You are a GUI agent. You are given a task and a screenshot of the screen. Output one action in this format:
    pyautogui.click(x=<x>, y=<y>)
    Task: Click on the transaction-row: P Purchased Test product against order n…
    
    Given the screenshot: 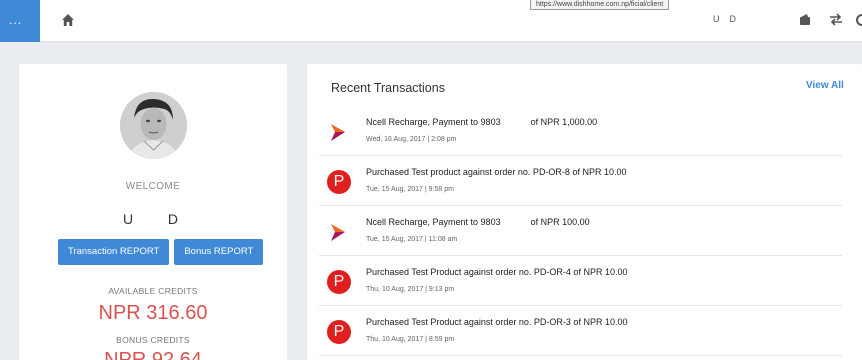 What is the action you would take?
    pyautogui.click(x=580, y=181)
    